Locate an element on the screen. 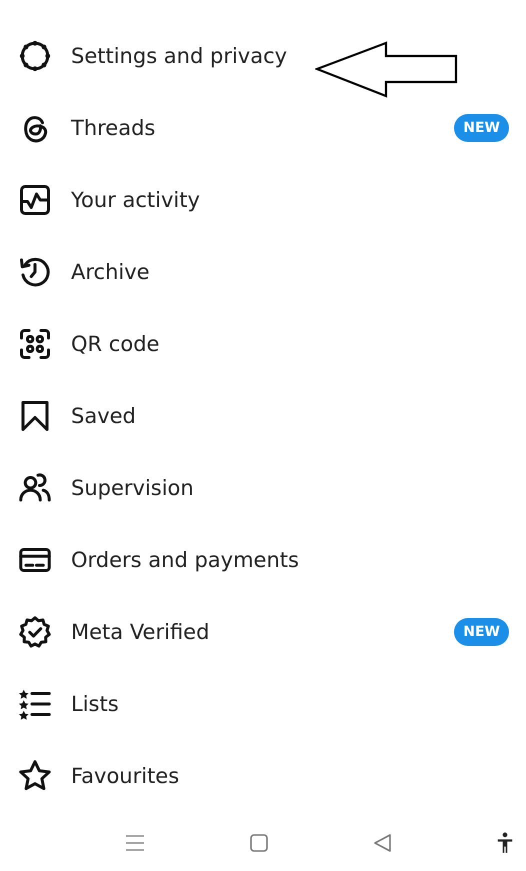 This screenshot has height=871, width=526. accessibility-icon is located at coordinates (505, 843).